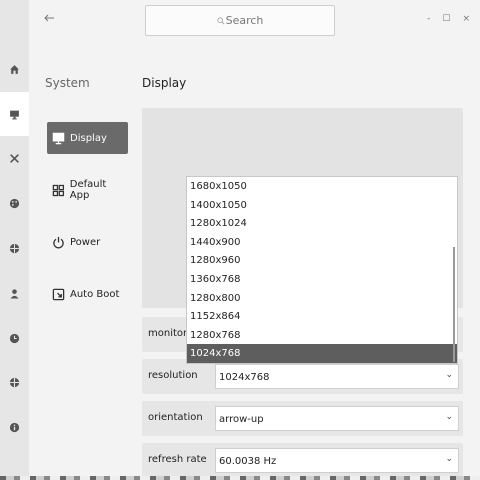 Image resolution: width=480 pixels, height=480 pixels. I want to click on arrow-left-icon, so click(49, 18).